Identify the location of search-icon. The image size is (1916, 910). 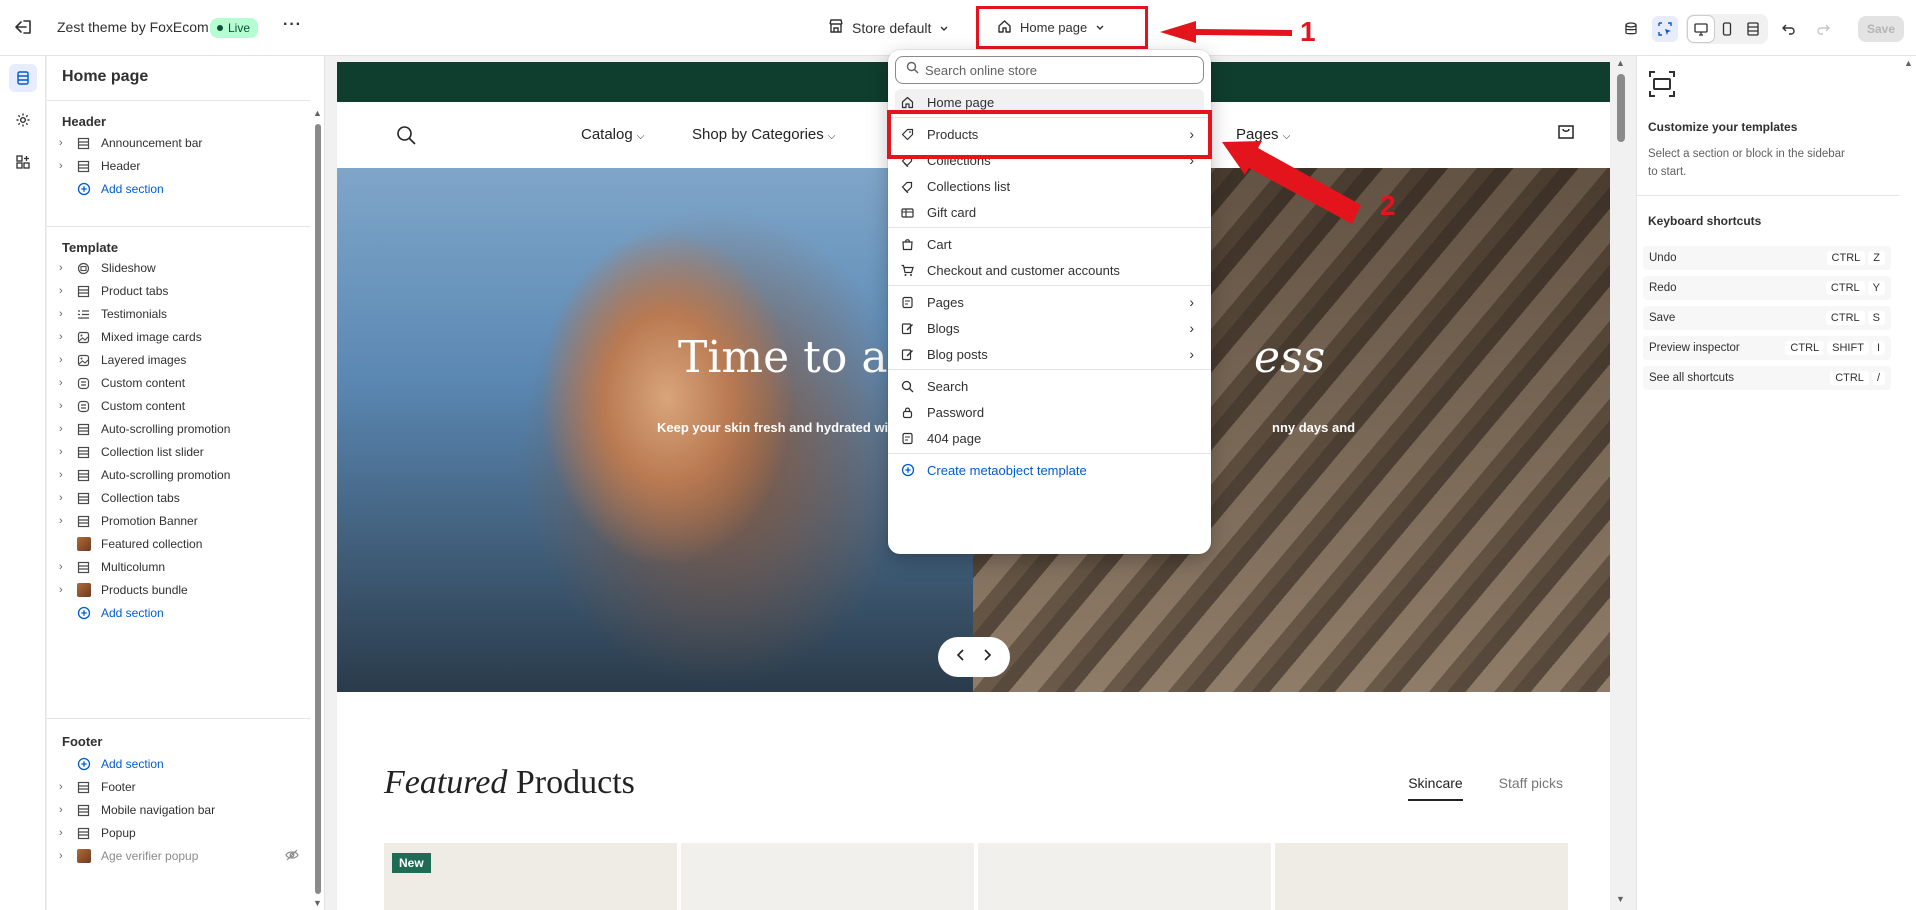
(406, 137).